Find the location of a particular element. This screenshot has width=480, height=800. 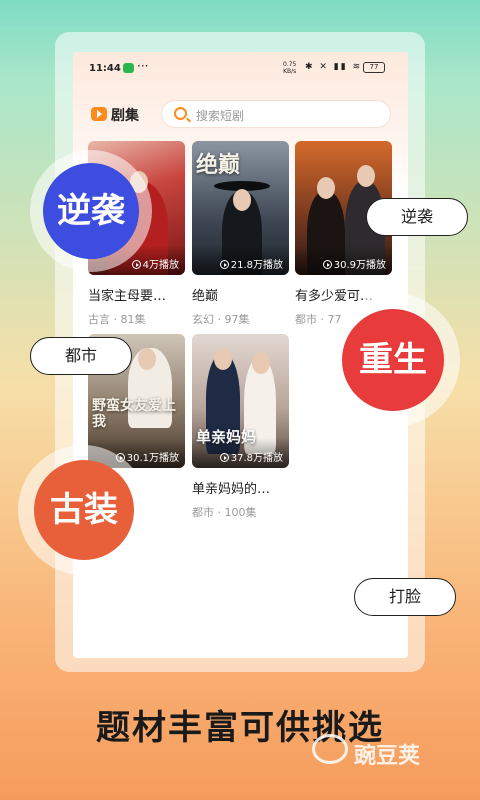

play-count-value: 37.8万播放 is located at coordinates (256, 458).